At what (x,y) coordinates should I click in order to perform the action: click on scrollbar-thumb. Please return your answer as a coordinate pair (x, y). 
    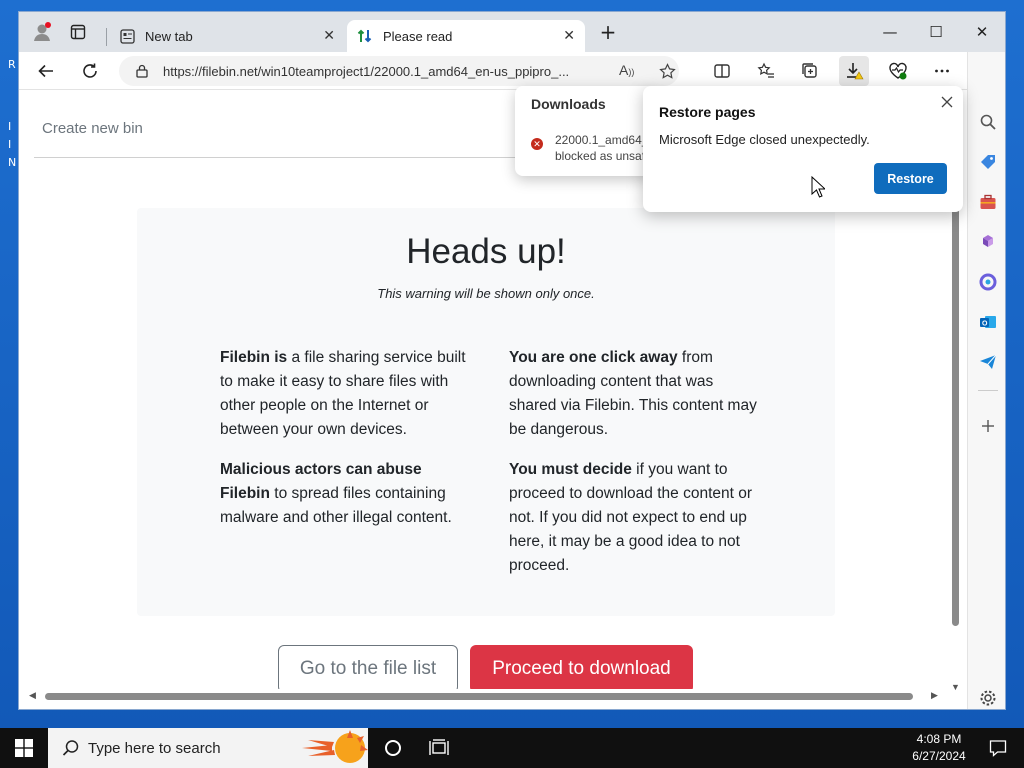
    Looking at the image, I should click on (479, 696).